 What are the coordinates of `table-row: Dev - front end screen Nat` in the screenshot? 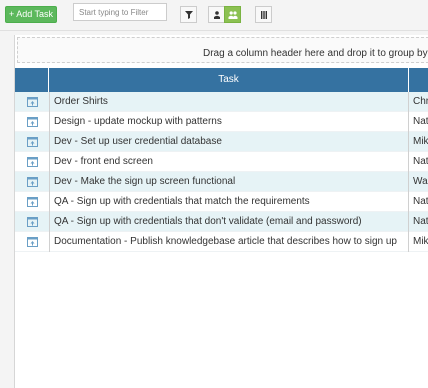 It's located at (221, 162).